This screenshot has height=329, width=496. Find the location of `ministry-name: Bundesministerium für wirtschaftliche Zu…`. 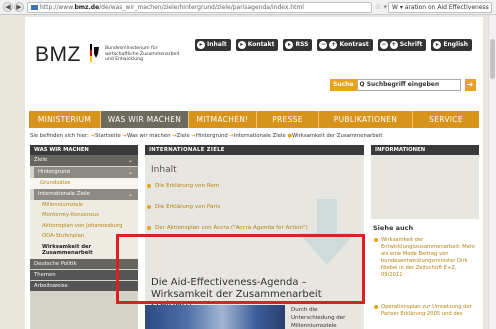

ministry-name: Bundesministerium für wirtschaftliche Zu… is located at coordinates (142, 54).